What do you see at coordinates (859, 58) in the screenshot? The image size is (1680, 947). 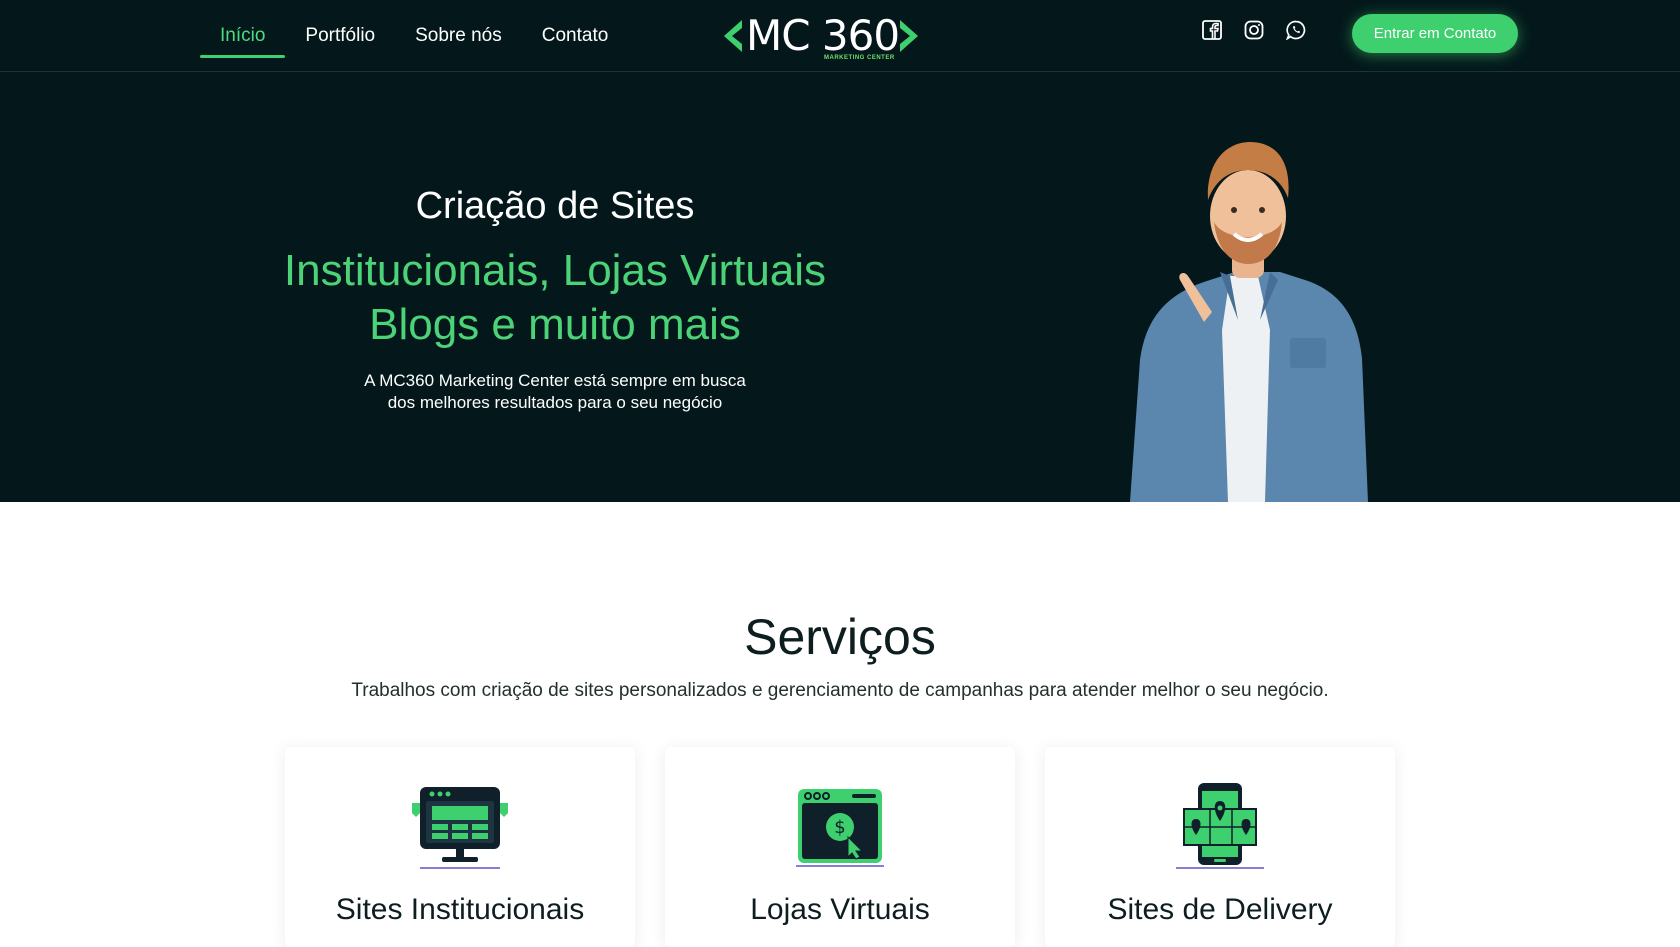 I see `logo-subtitle: MARKETING CENTER` at bounding box center [859, 58].